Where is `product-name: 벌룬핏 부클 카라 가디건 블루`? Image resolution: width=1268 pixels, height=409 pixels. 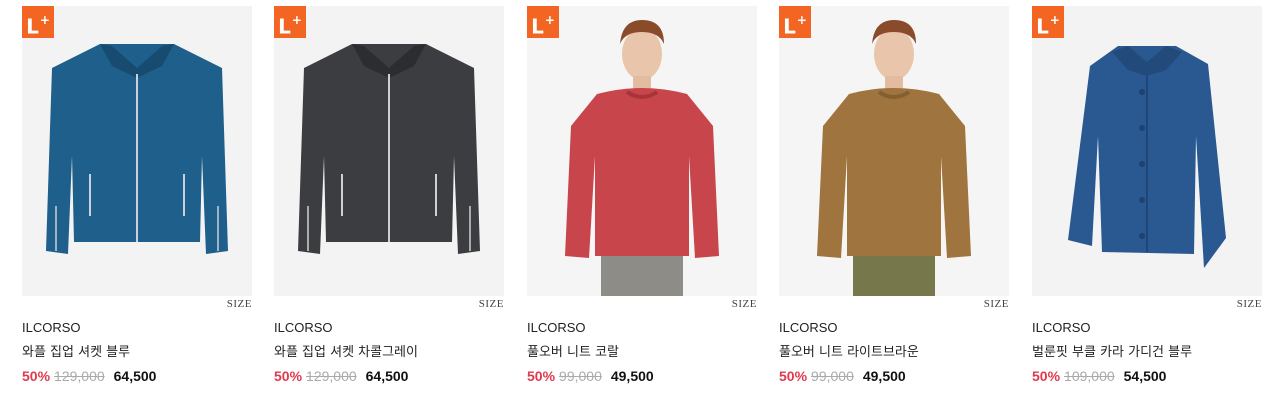 product-name: 벌룬핏 부클 카라 가디건 블루 is located at coordinates (1112, 350).